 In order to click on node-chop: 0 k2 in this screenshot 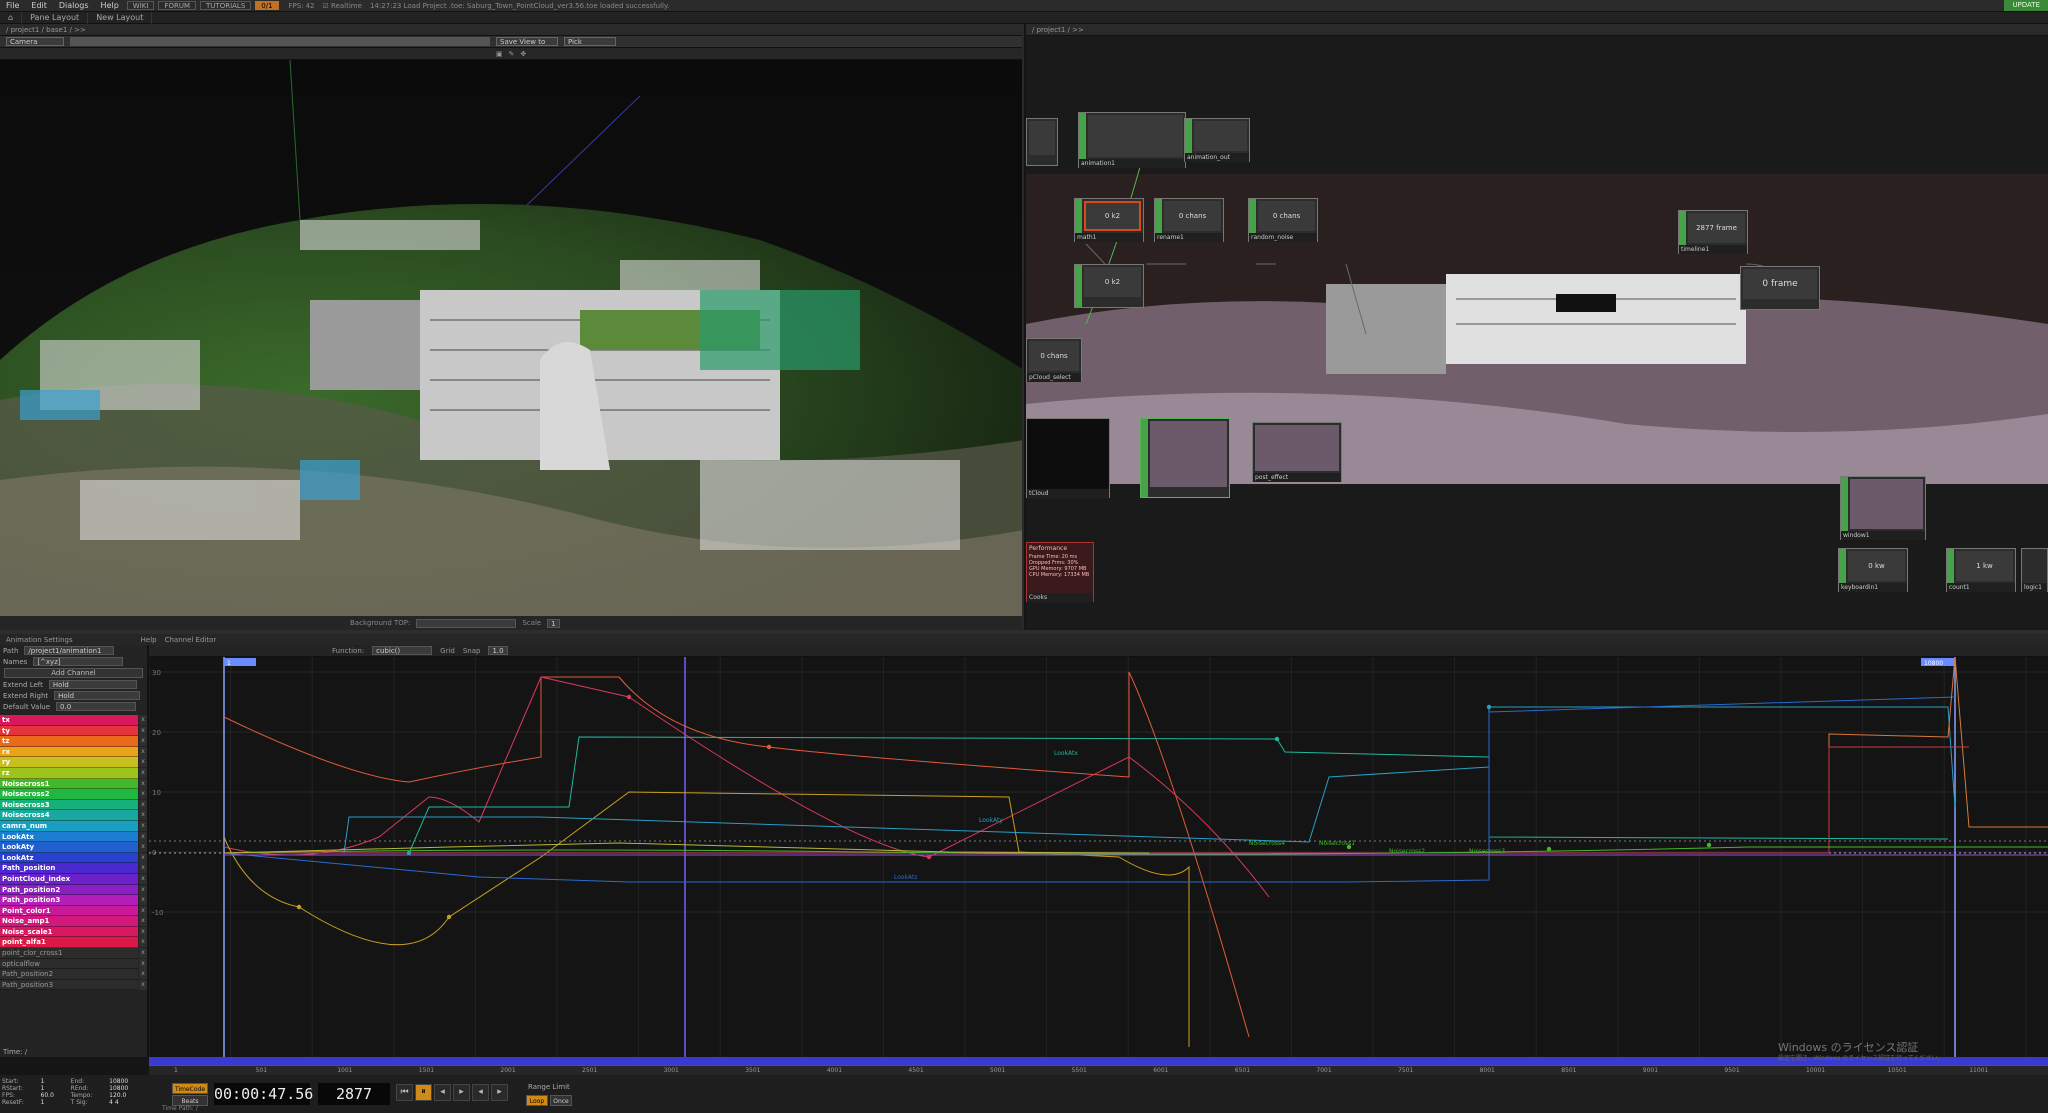, I will do `click(1109, 286)`.